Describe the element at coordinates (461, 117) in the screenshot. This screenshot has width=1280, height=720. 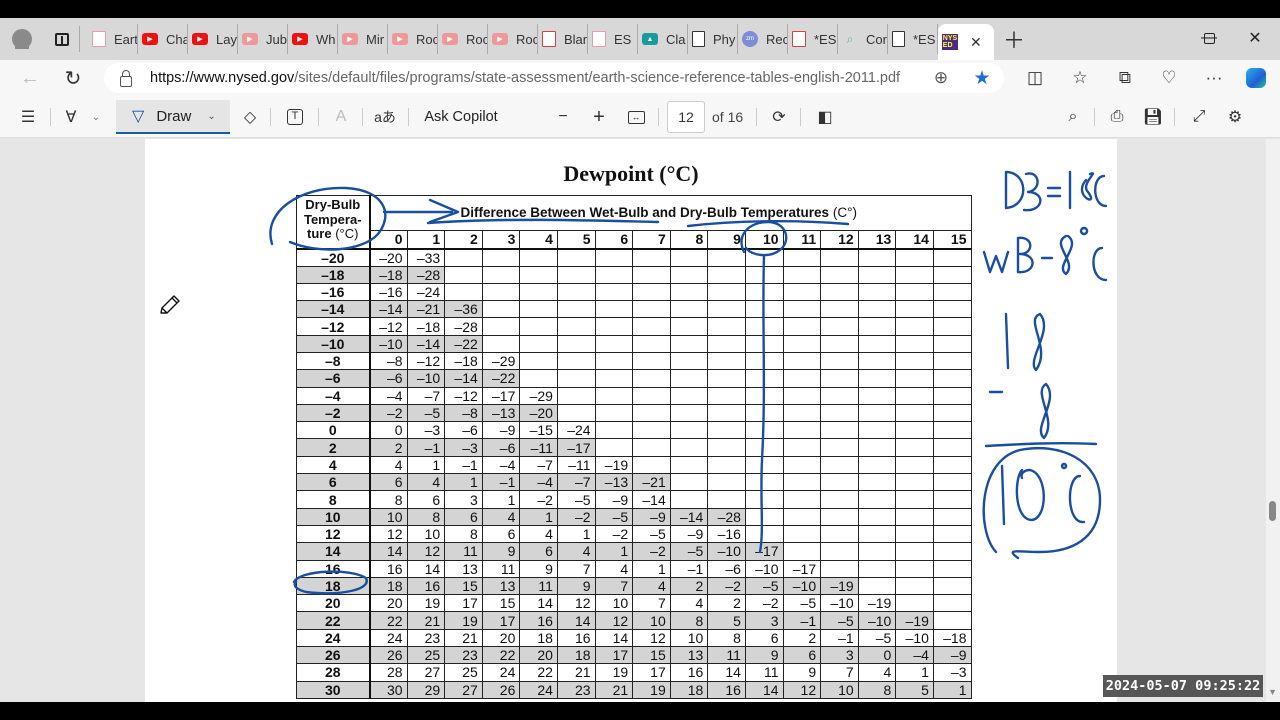
I see `ask-copilot-button: Ask Copilot` at that location.